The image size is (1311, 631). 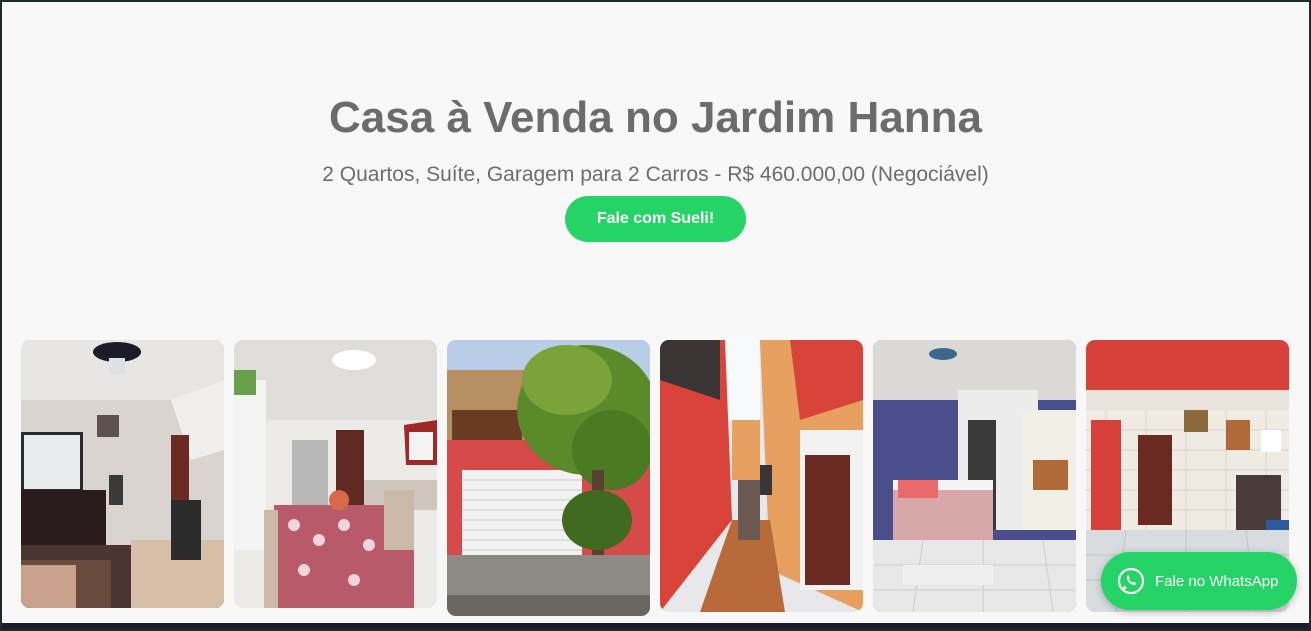 What do you see at coordinates (1217, 581) in the screenshot?
I see `whatsapp-button-label: Fale no WhatsApp` at bounding box center [1217, 581].